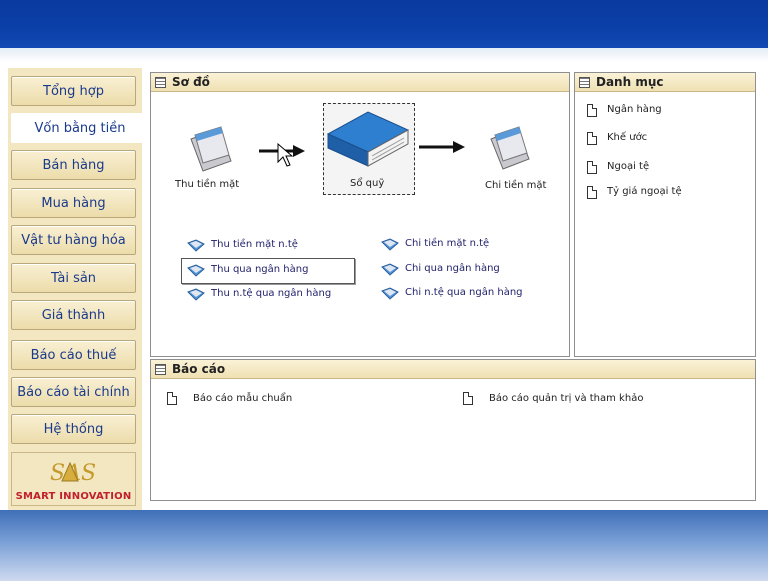 The width and height of the screenshot is (768, 581). I want to click on sidebar-item-bao-cao-thue: Báo cáo thuế, so click(73, 355).